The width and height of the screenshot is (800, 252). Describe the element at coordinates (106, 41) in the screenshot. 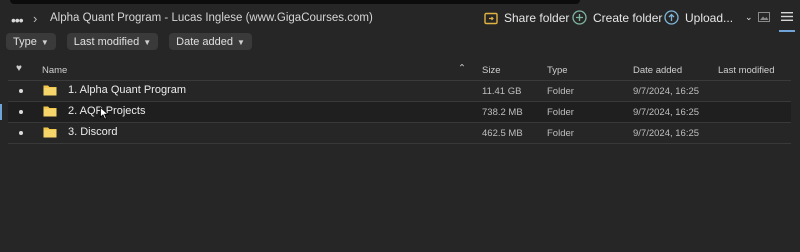

I see `filter-last-modified-label: Last modified` at that location.